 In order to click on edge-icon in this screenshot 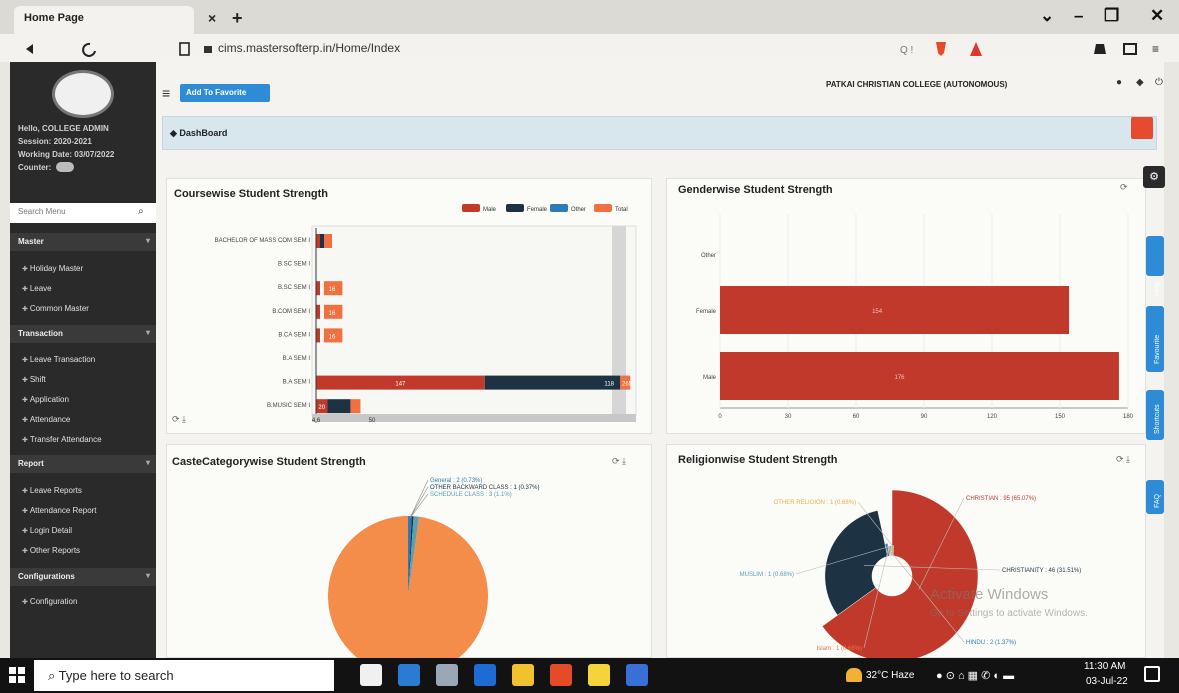, I will do `click(485, 675)`.